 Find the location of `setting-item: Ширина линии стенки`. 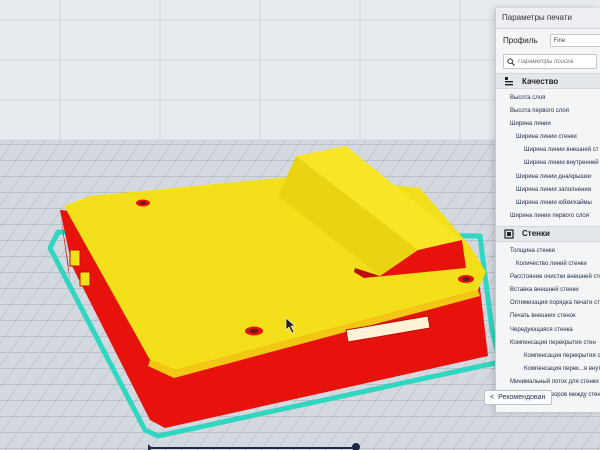

setting-item: Ширина линии стенки is located at coordinates (548, 137).